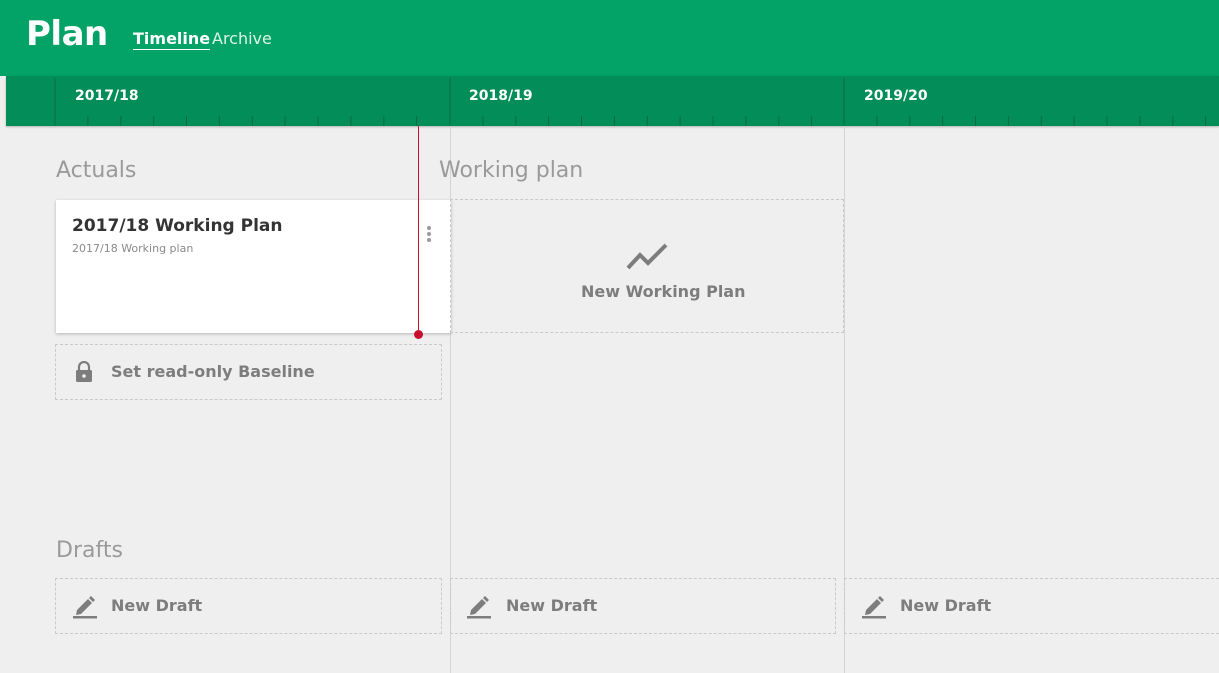 Image resolution: width=1219 pixels, height=673 pixels. I want to click on today-marker-dot, so click(418, 334).